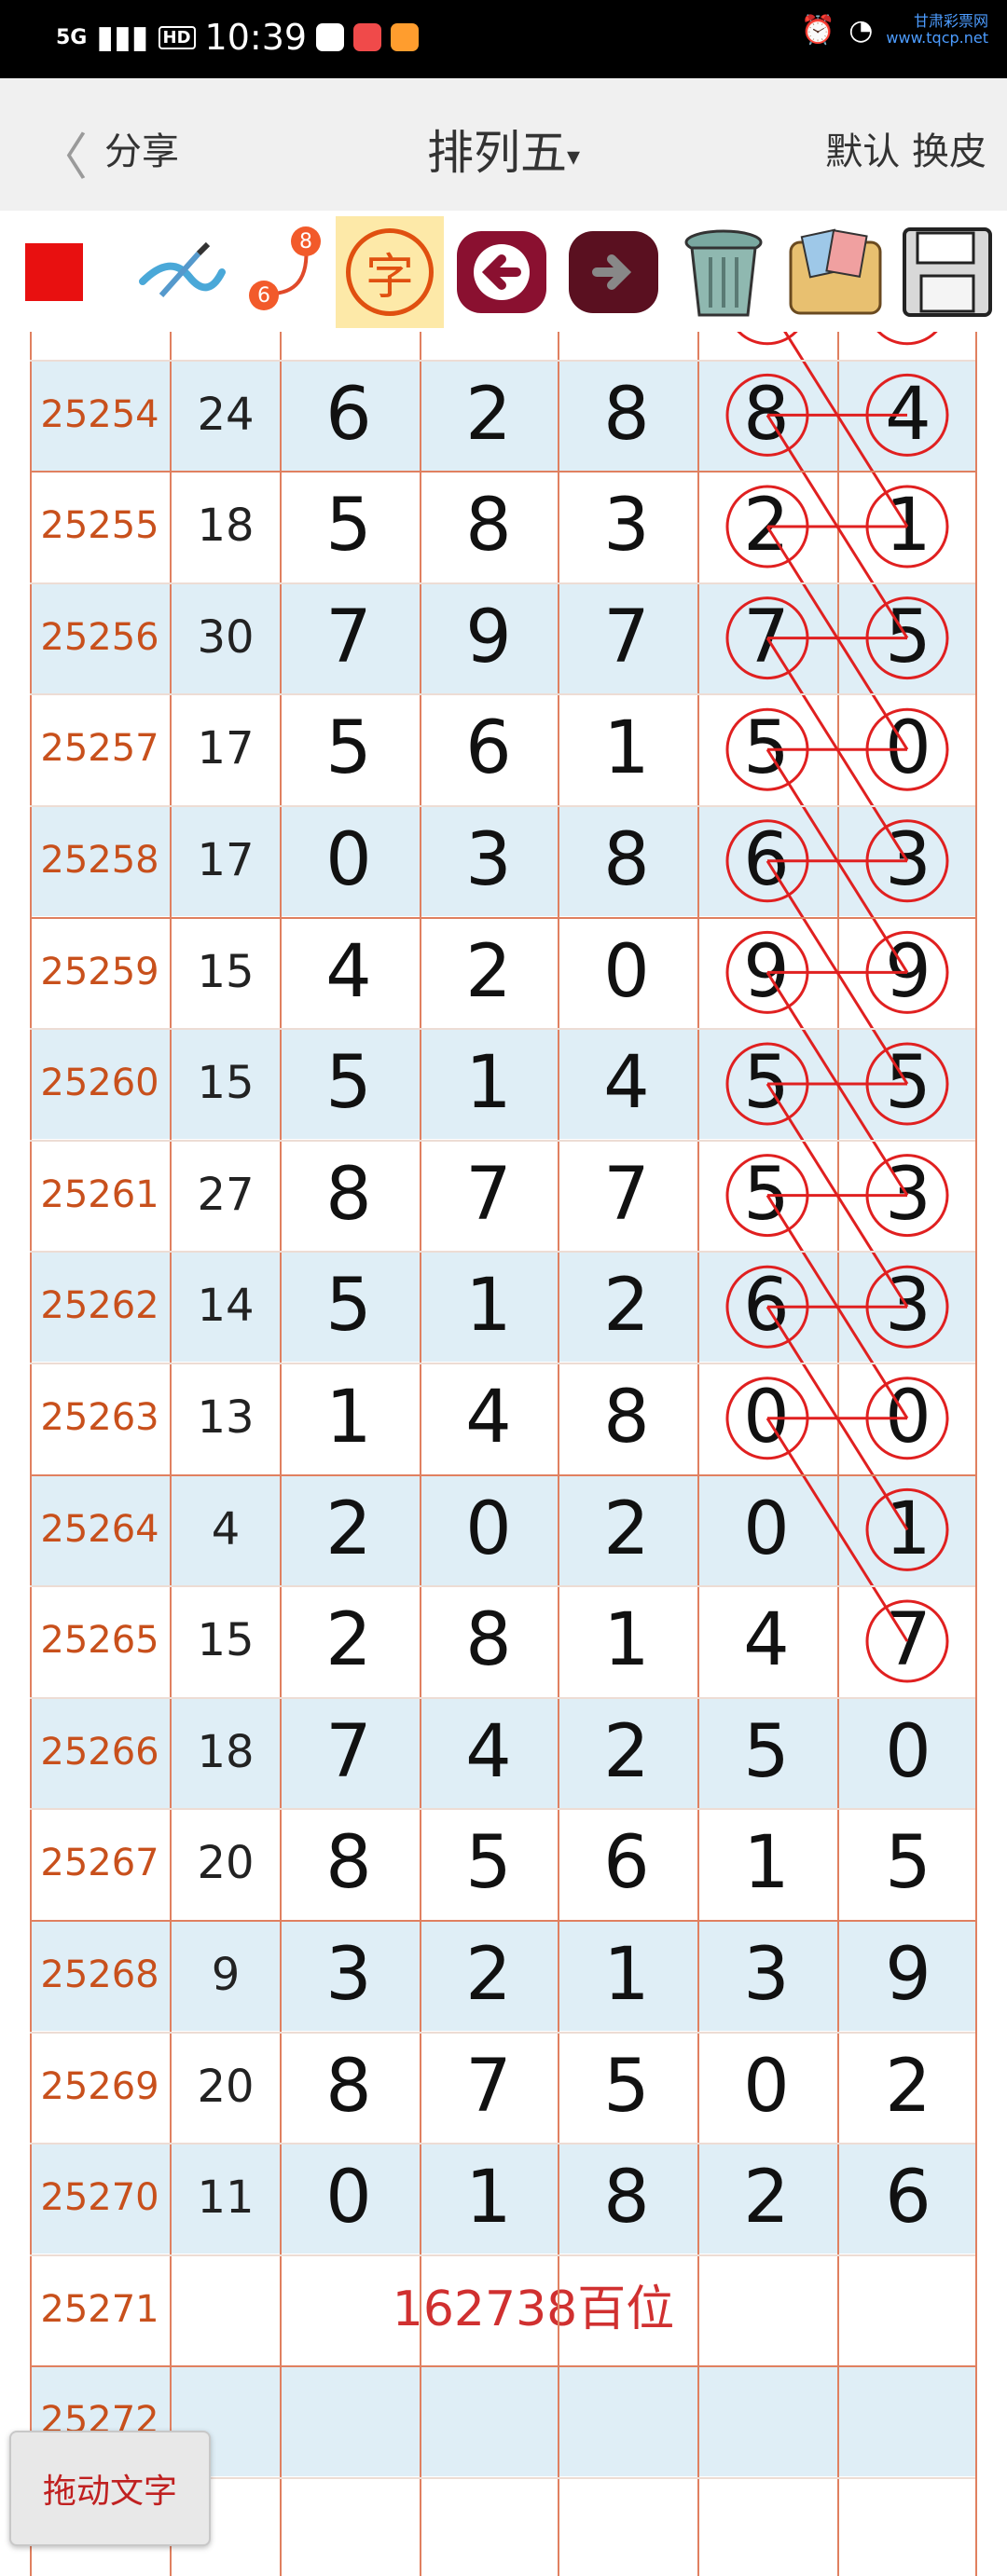 This screenshot has height=2576, width=1007. What do you see at coordinates (496, 153) in the screenshot?
I see `page-title-text: 排列五` at bounding box center [496, 153].